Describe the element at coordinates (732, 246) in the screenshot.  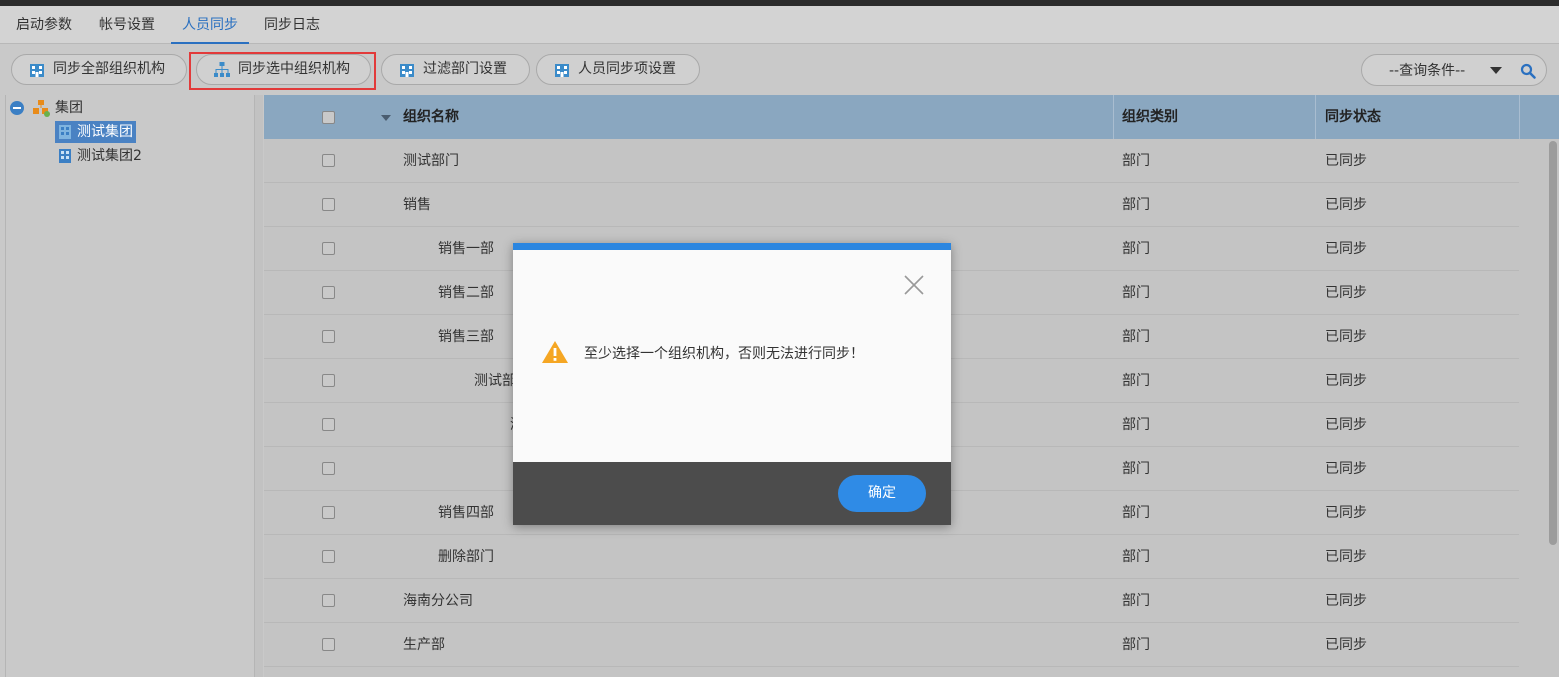
I see `dialog-top-bar` at that location.